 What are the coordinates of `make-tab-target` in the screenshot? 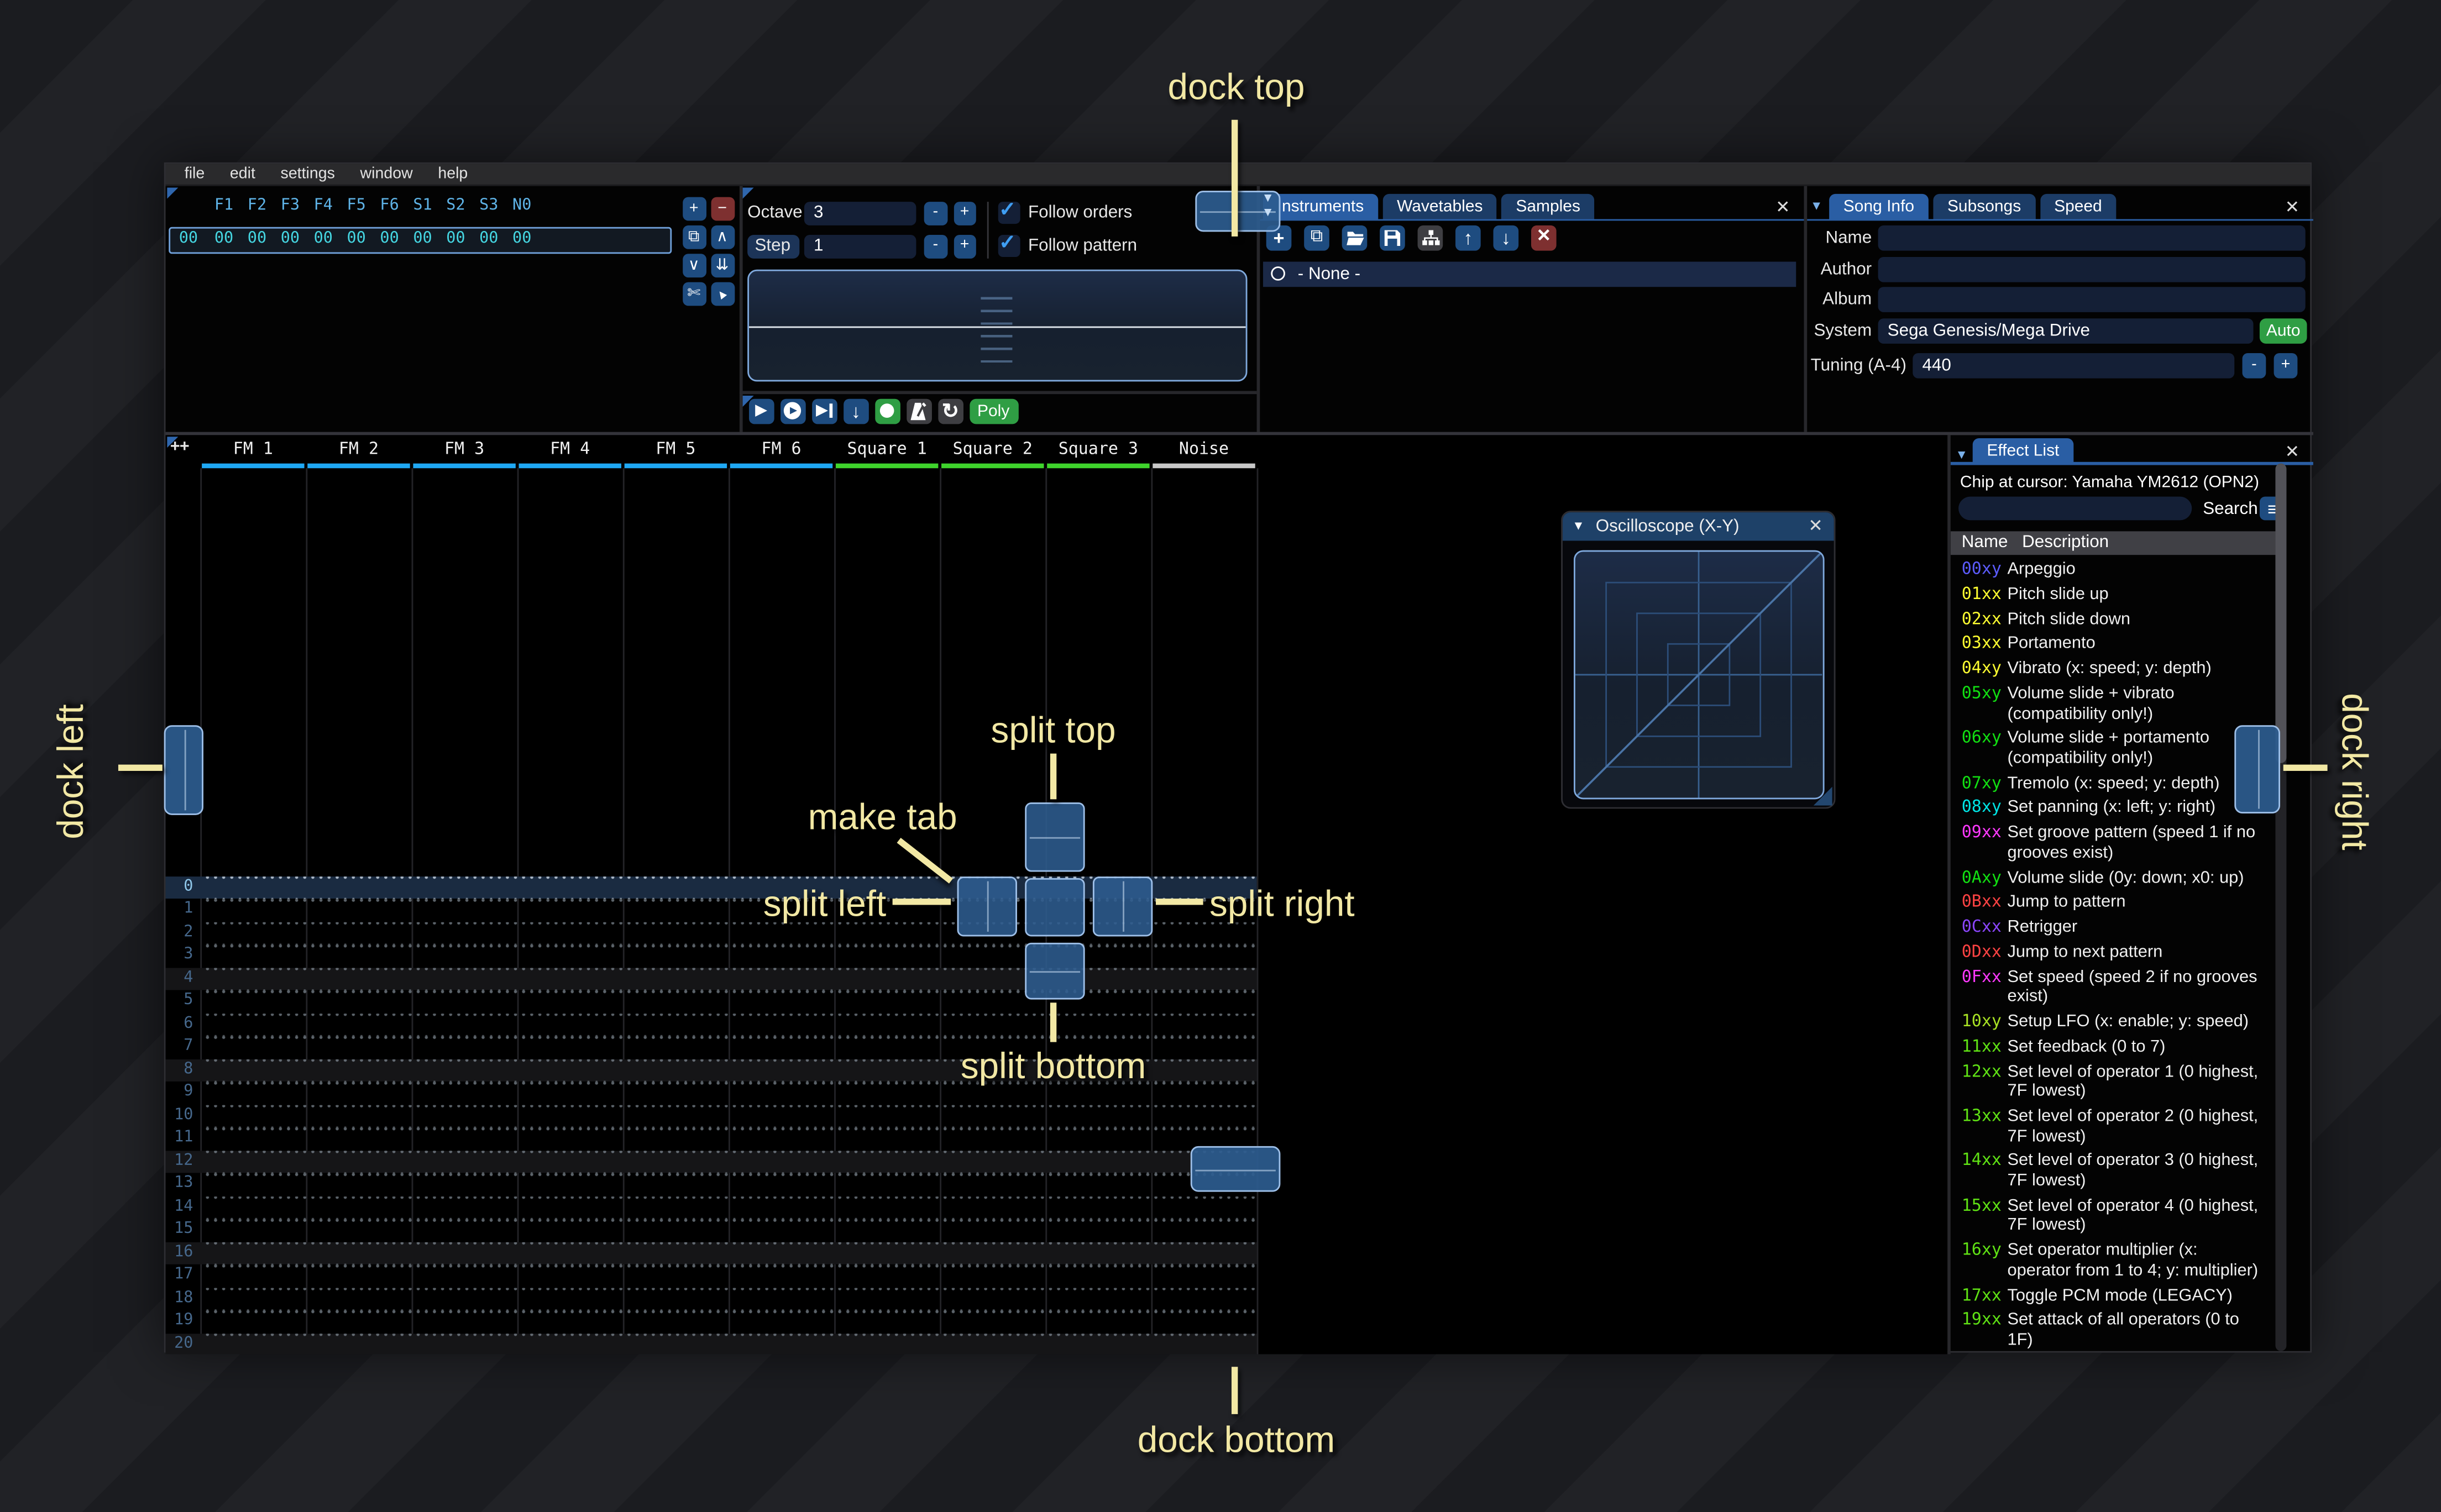 It's located at (1055, 908).